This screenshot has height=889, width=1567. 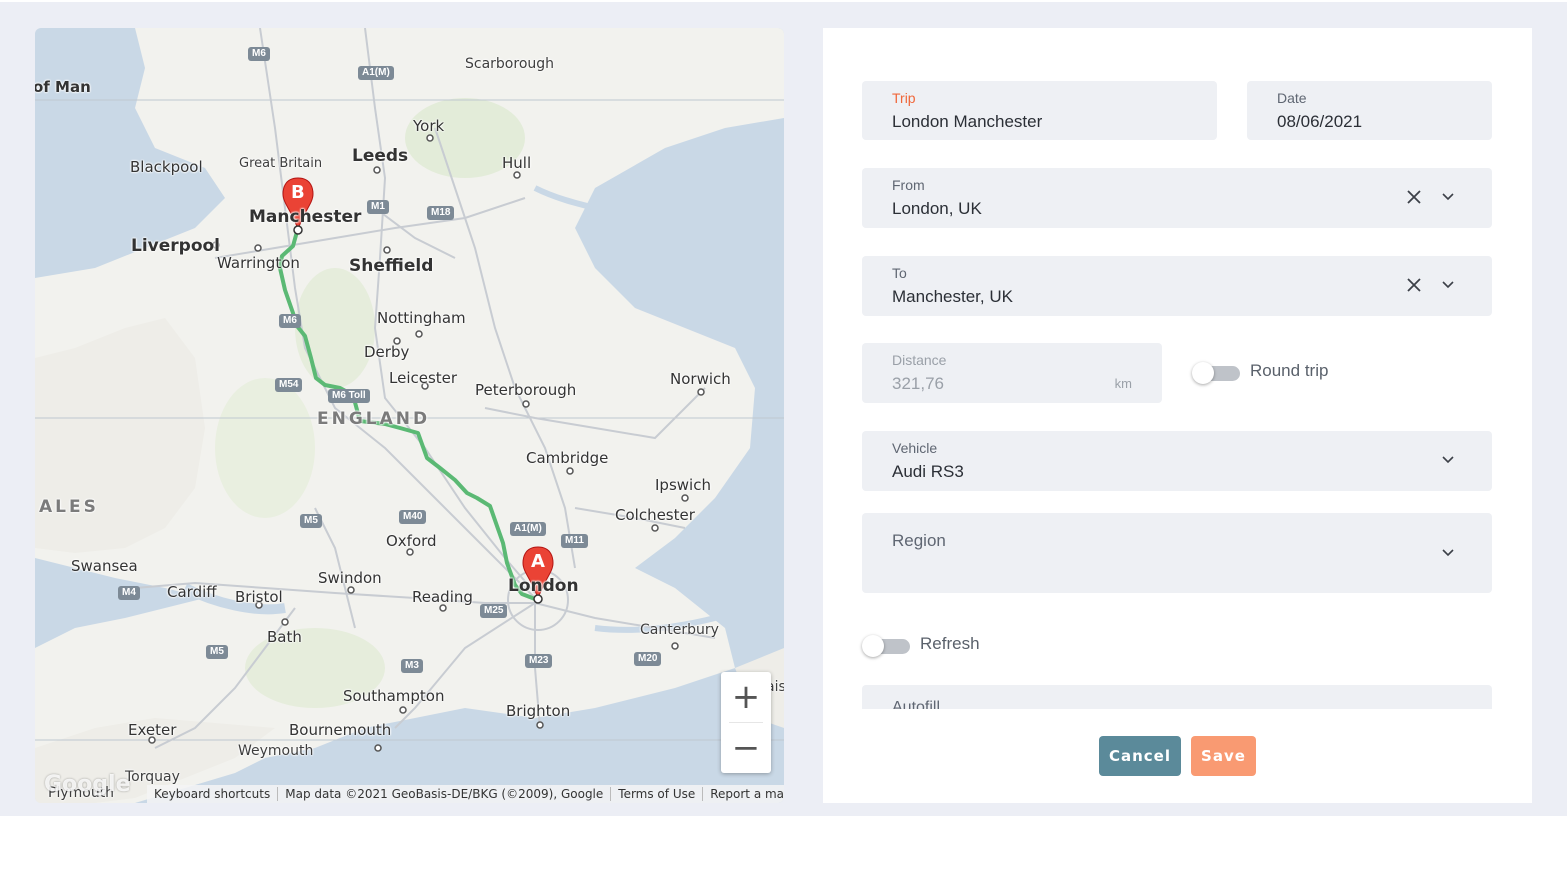 I want to click on region-select: Region, so click(x=1177, y=553).